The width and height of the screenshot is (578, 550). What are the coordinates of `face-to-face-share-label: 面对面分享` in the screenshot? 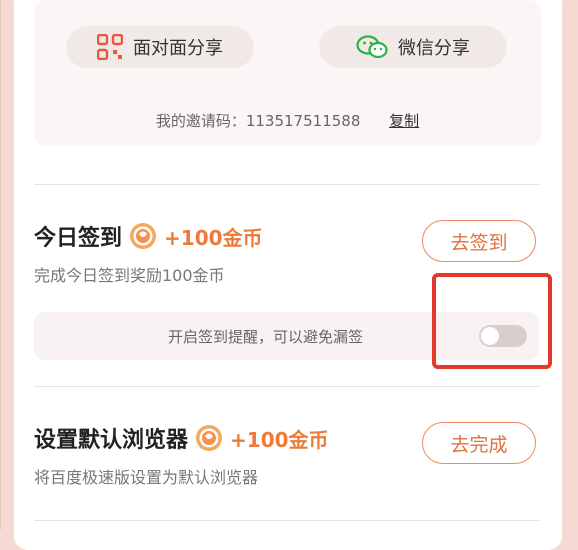 It's located at (178, 48).